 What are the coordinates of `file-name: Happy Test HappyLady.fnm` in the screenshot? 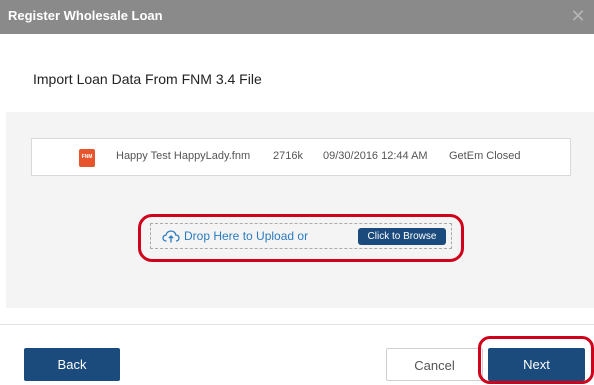 It's located at (183, 156).